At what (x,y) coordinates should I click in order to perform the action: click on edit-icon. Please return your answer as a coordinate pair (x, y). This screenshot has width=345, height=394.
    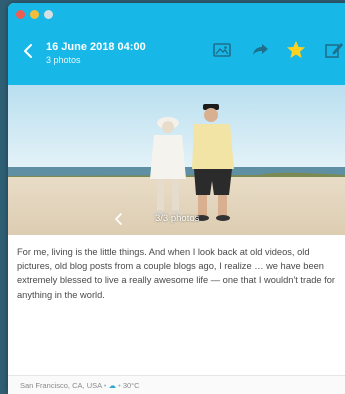
    Looking at the image, I should click on (334, 50).